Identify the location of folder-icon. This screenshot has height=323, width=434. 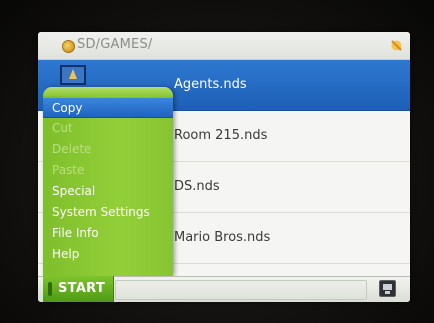
(68, 46).